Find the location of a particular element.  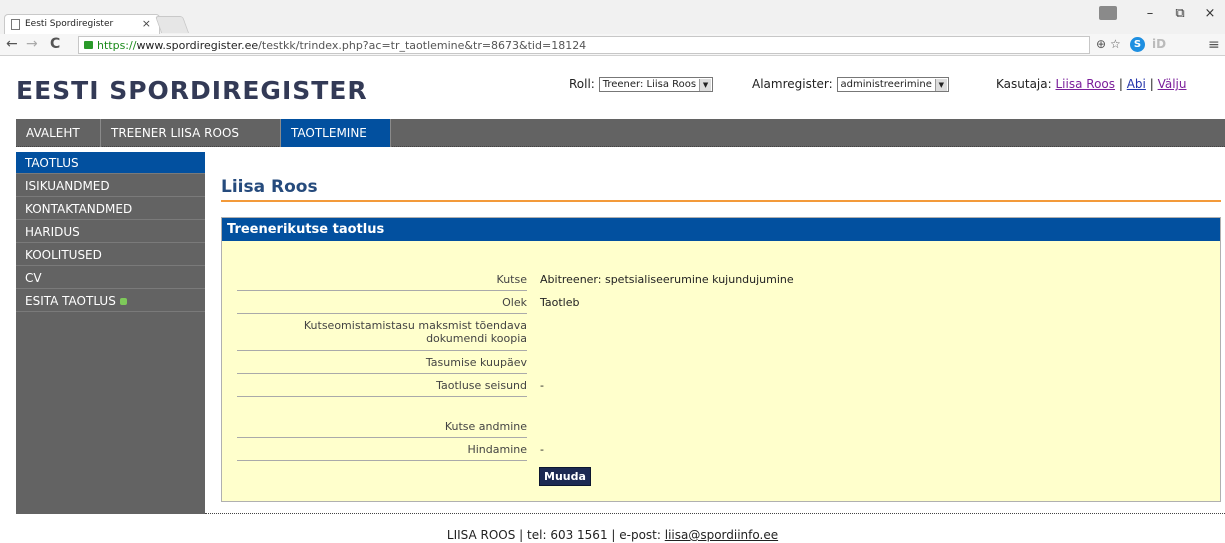

footer-email-link: liisa@spordiinfo.ee is located at coordinates (721, 535).